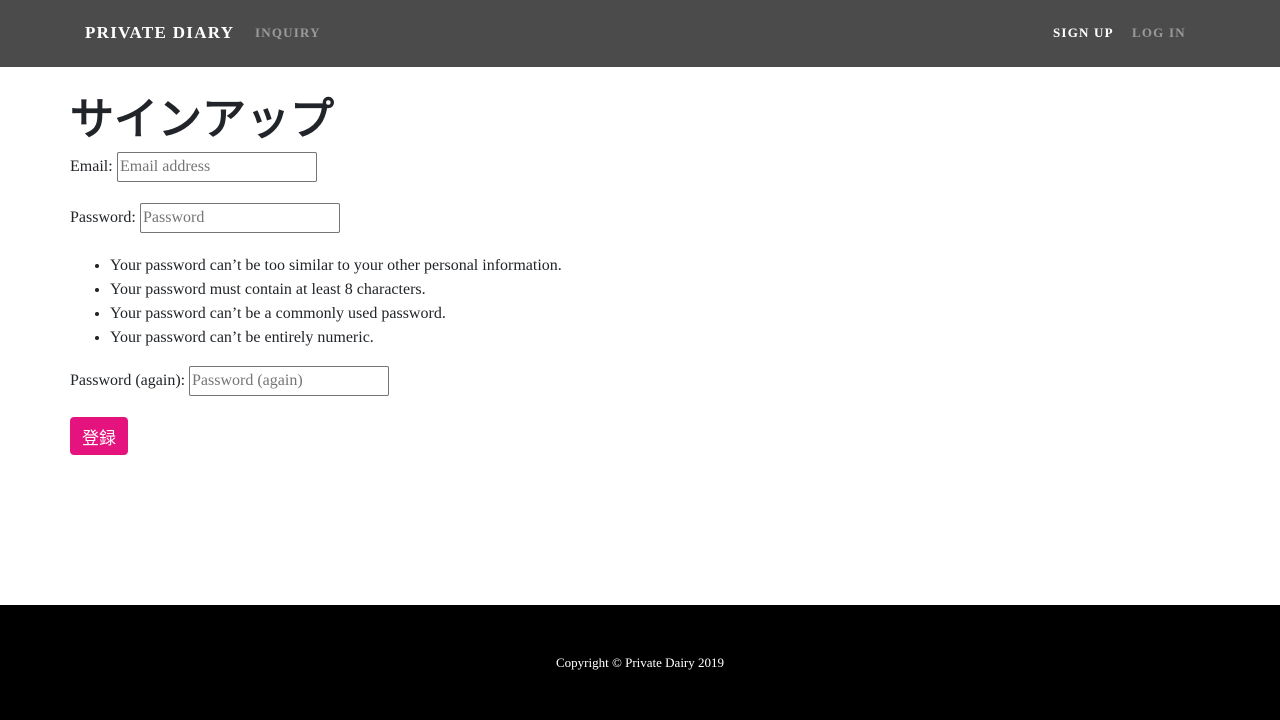  I want to click on page-title: サインアップ, so click(202, 119).